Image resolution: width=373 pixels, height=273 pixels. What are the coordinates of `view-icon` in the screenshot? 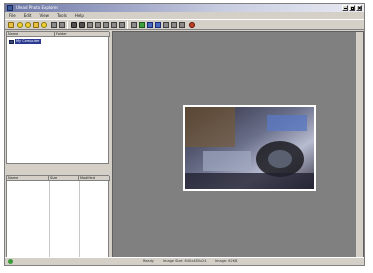 It's located at (150, 25).